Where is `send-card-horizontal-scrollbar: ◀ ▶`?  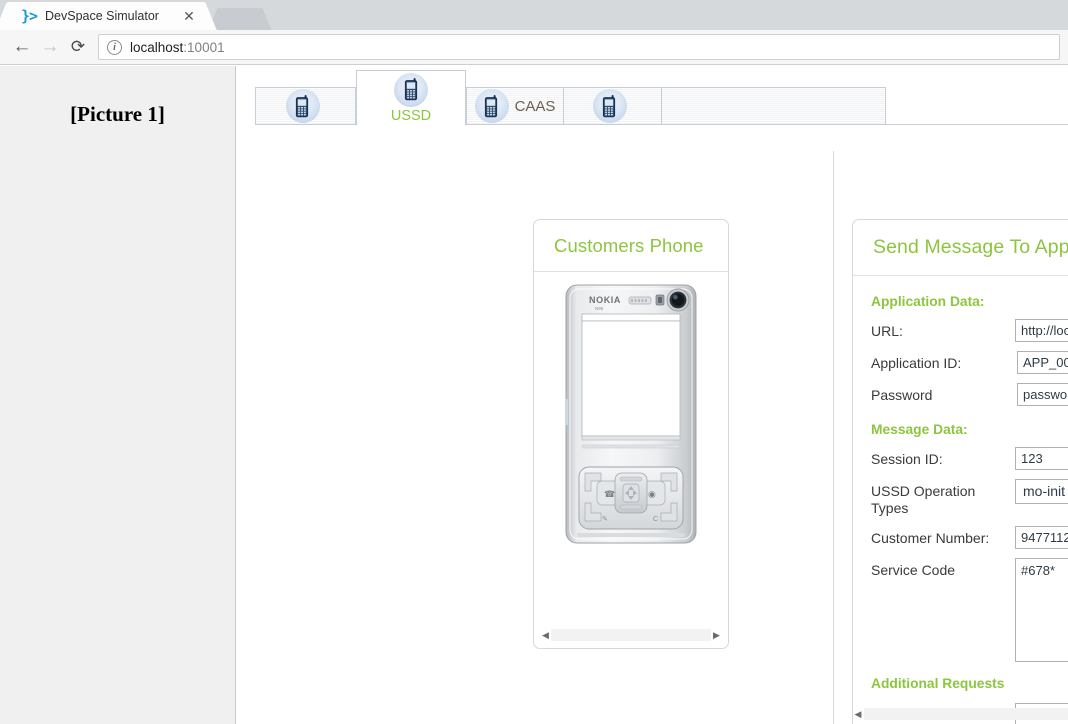 send-card-horizontal-scrollbar: ◀ ▶ is located at coordinates (960, 714).